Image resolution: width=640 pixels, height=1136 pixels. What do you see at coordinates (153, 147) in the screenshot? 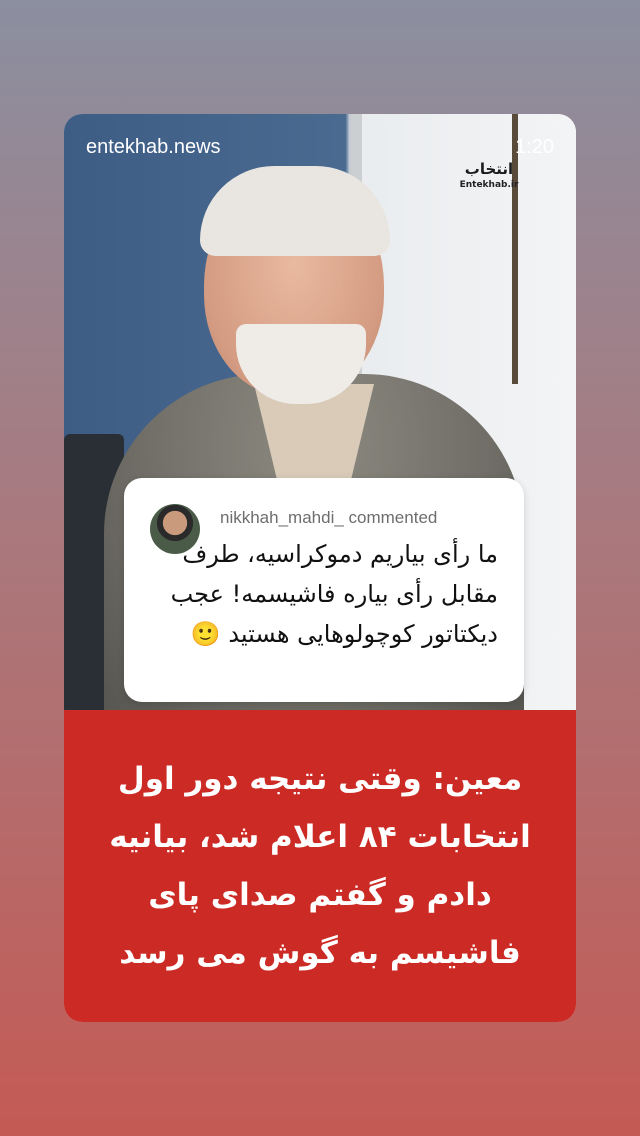
I see `source-account: entekhab.news` at bounding box center [153, 147].